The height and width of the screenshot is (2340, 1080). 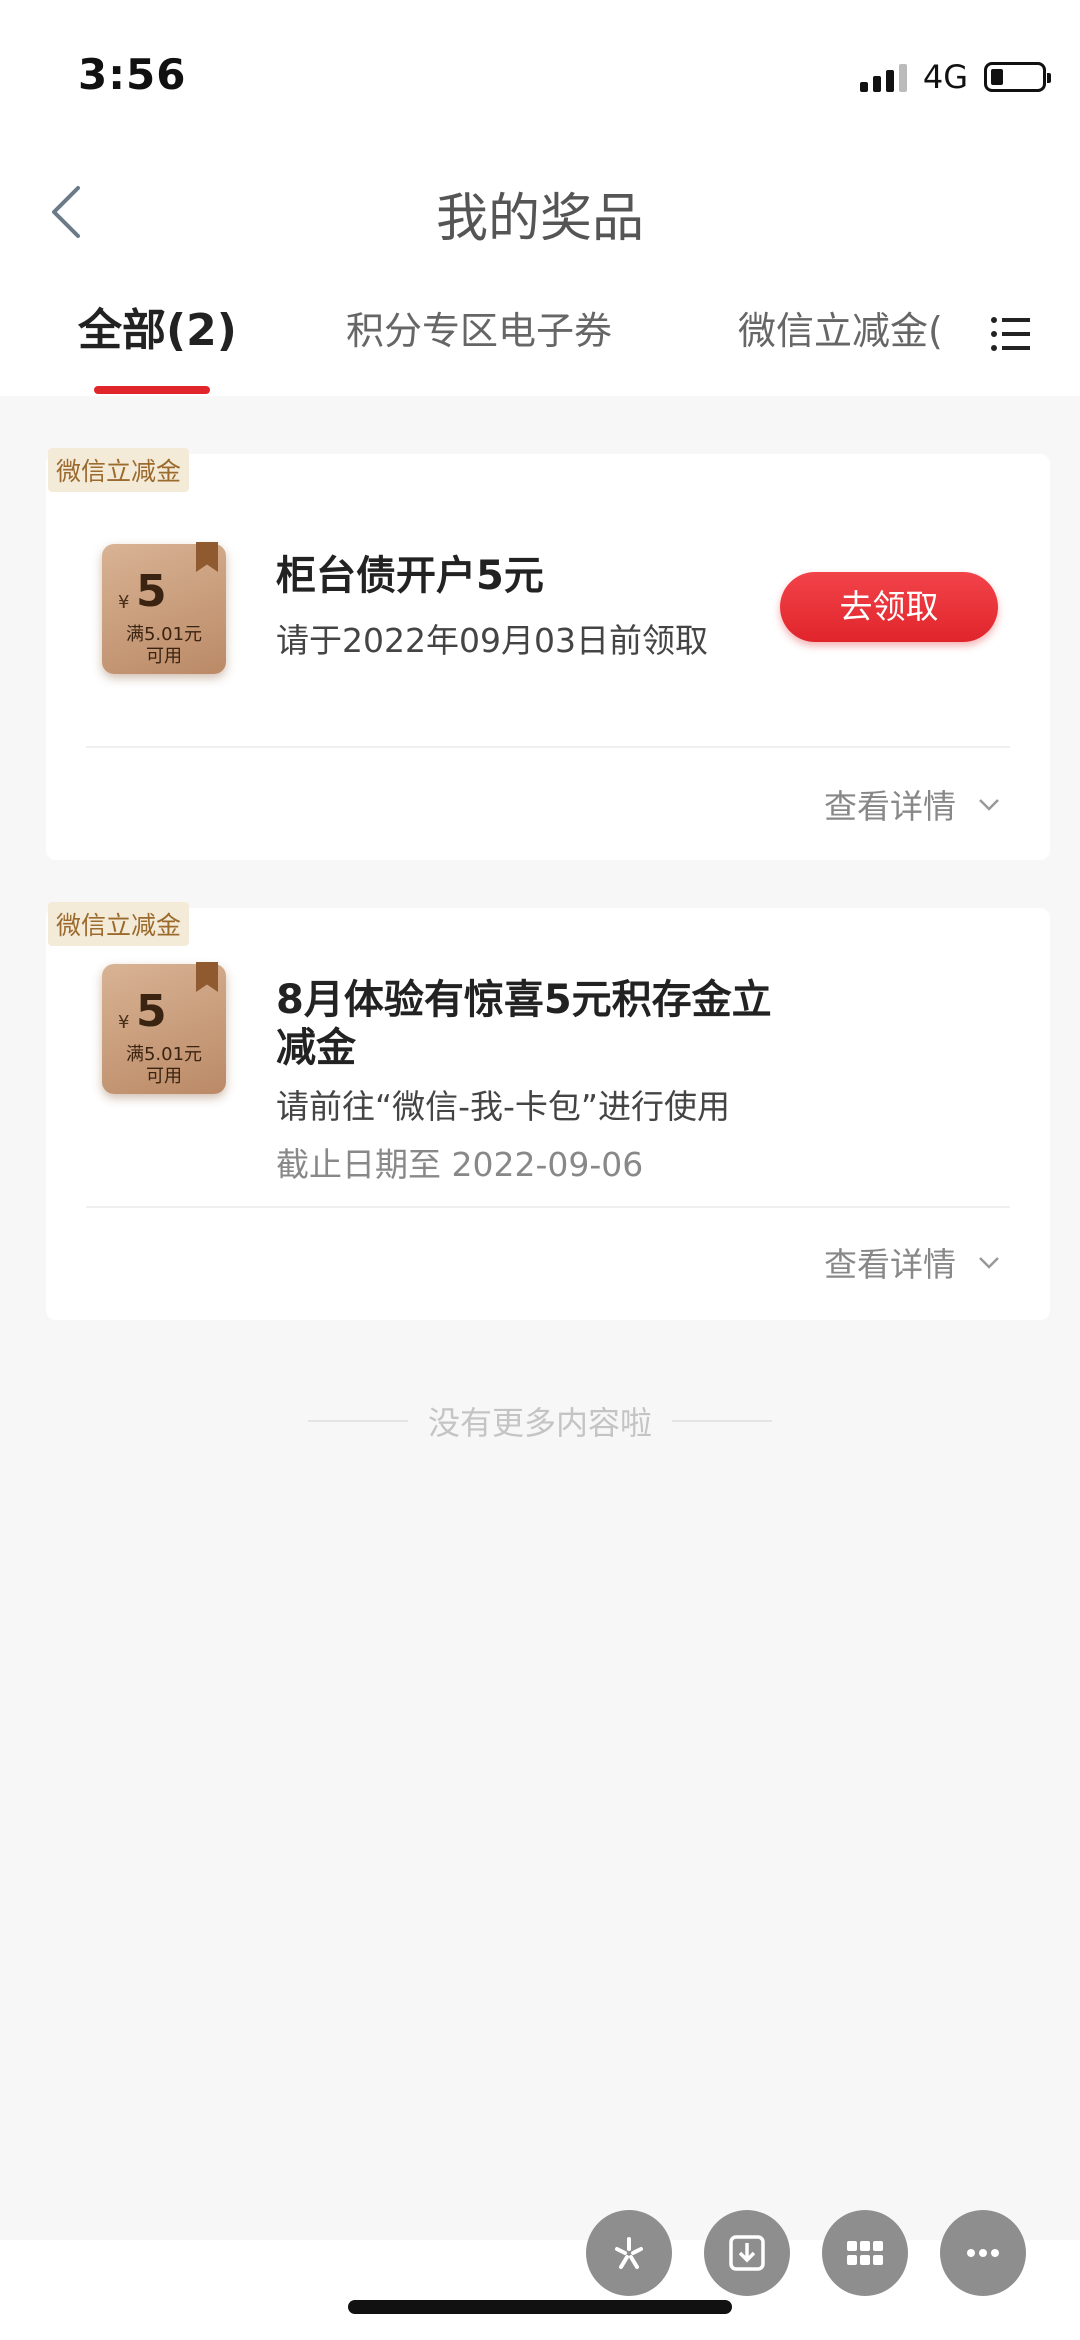 I want to click on star-button, so click(x=629, y=2253).